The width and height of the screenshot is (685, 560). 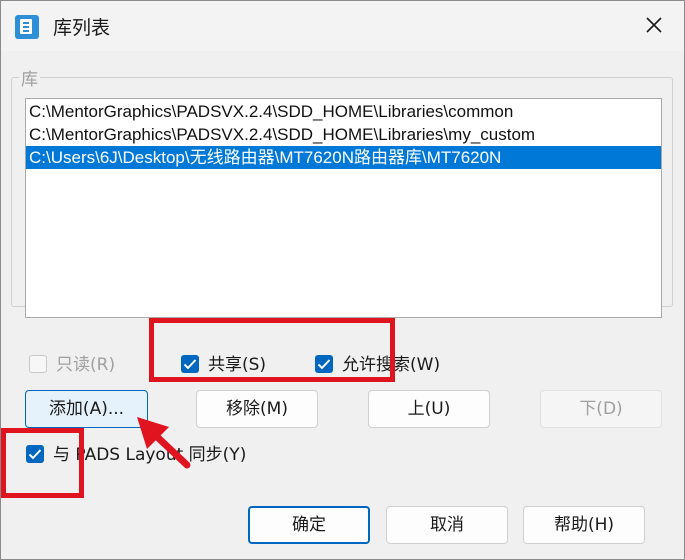 I want to click on close-button, so click(x=654, y=25).